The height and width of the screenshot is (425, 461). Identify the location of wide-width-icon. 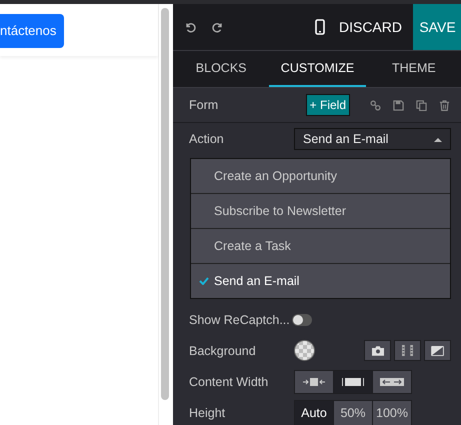
(392, 382).